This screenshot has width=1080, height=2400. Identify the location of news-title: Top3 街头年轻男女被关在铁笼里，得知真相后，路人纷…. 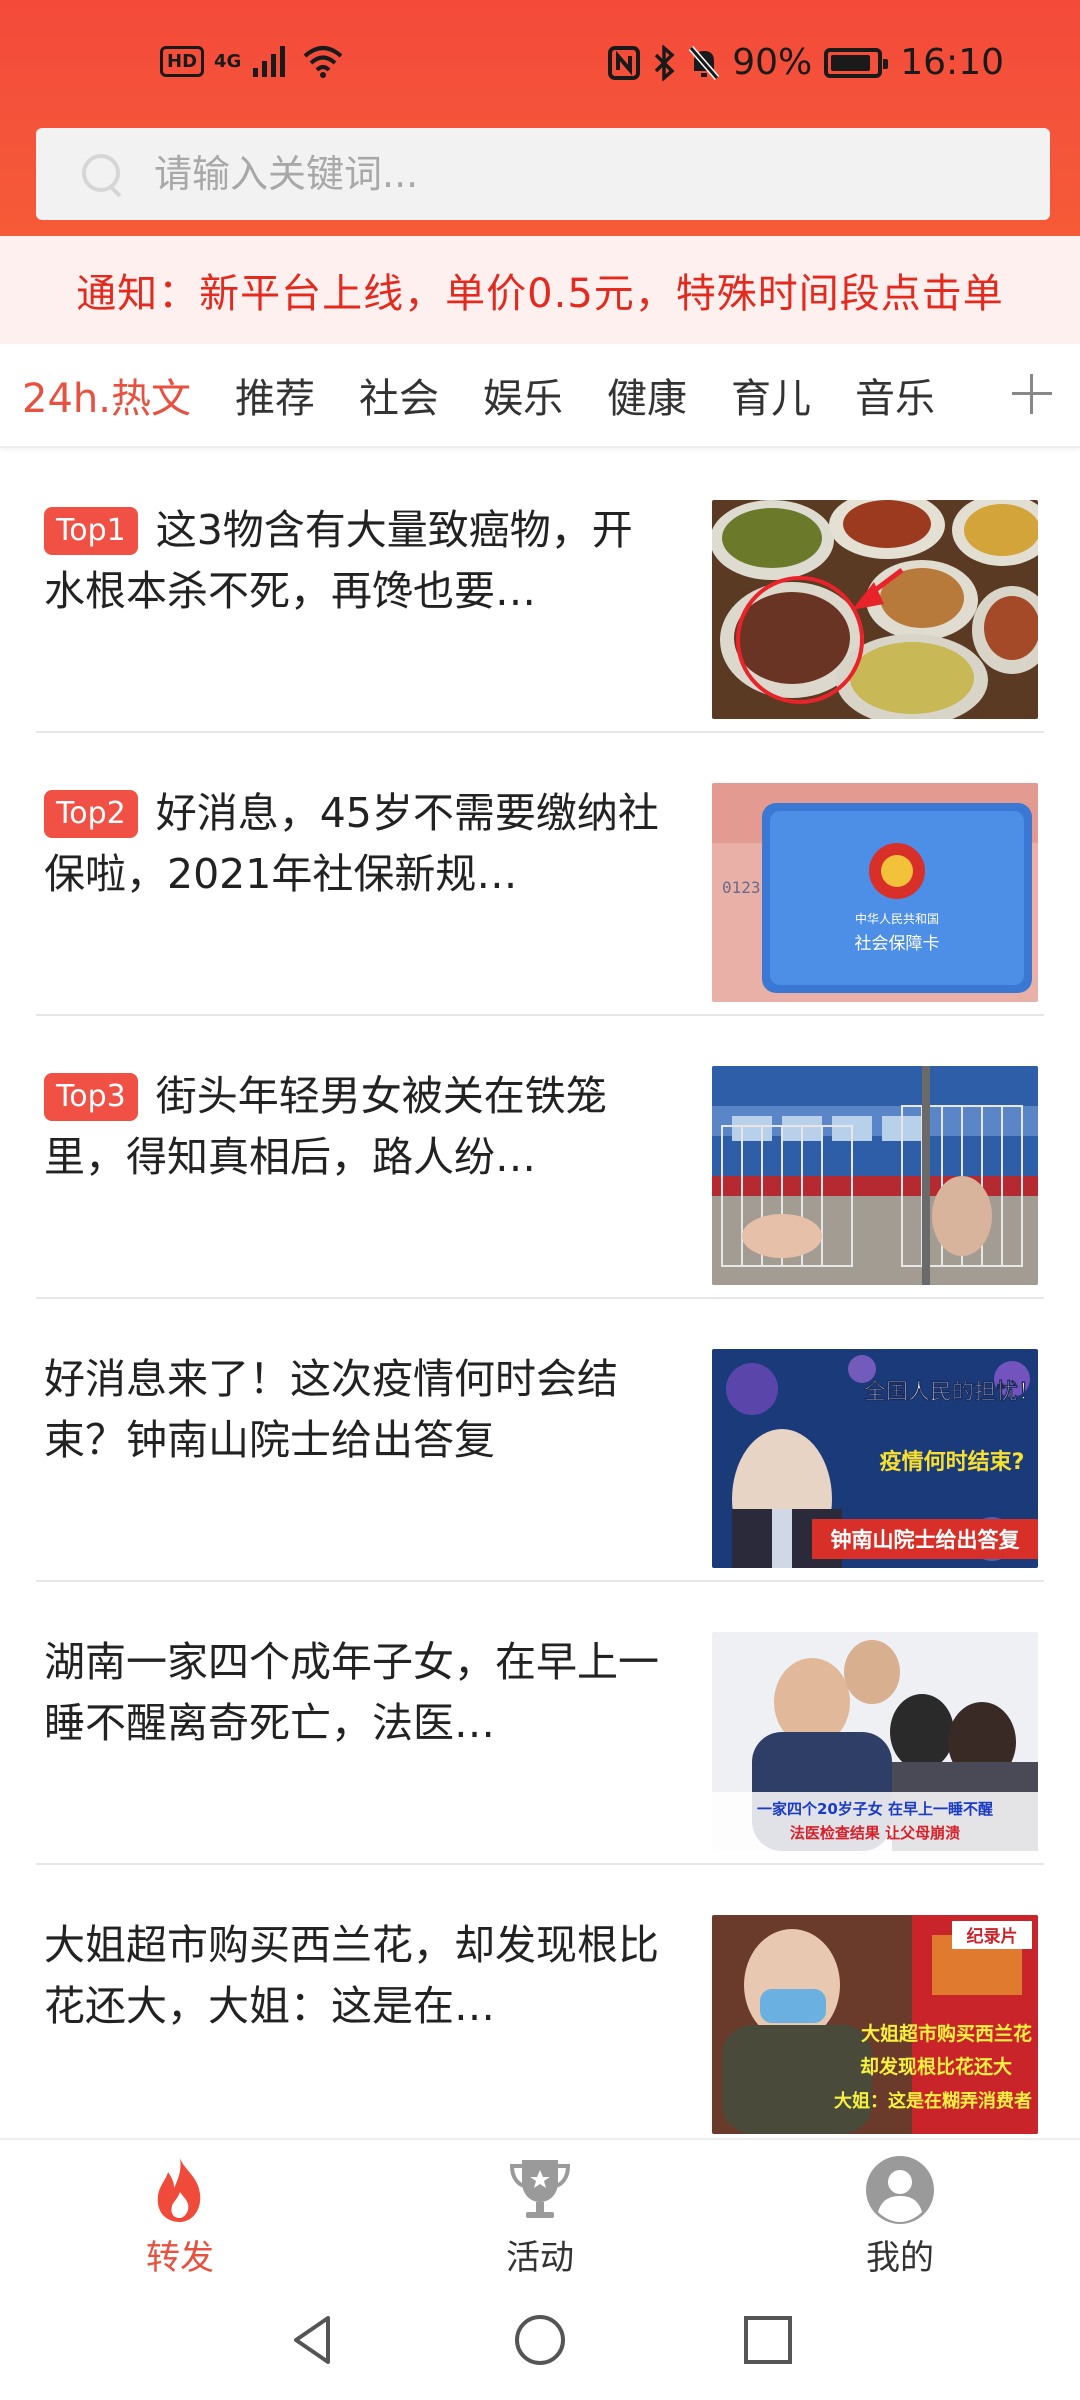
(354, 1127).